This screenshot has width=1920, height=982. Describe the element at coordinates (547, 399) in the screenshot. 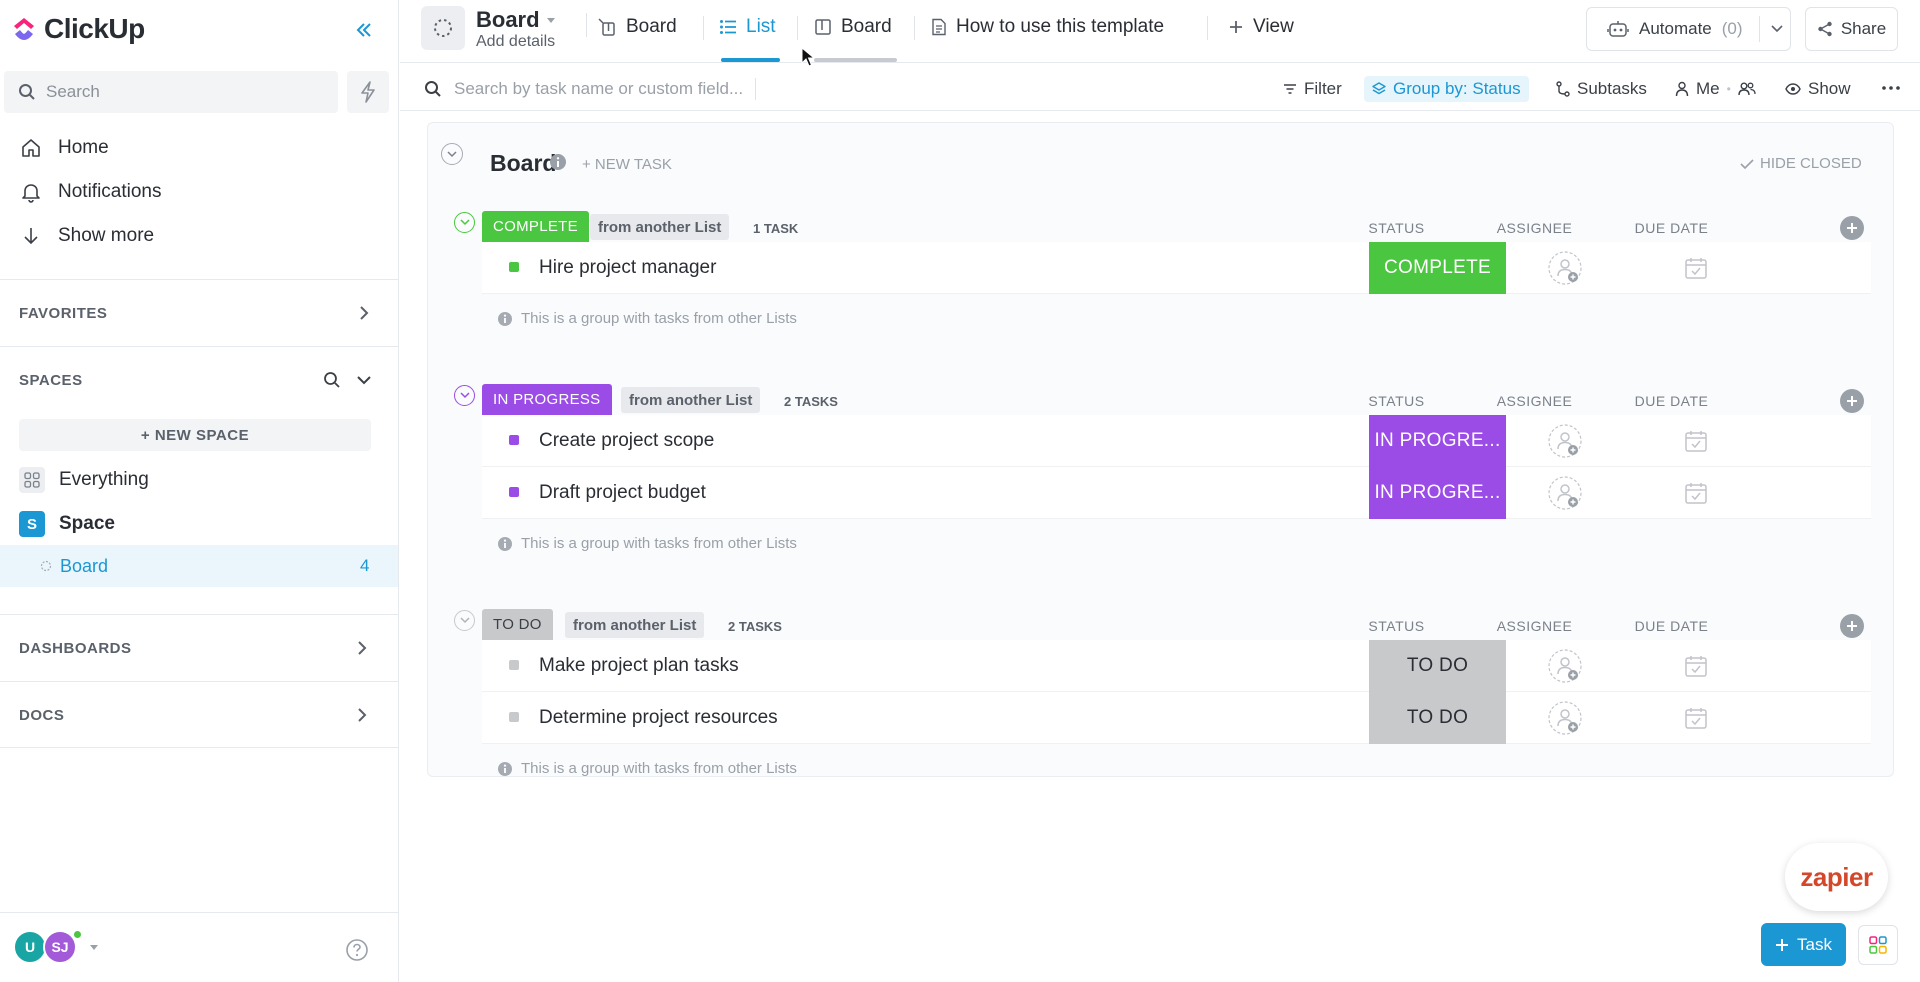

I see `status-badge: IN PROGRESS` at that location.